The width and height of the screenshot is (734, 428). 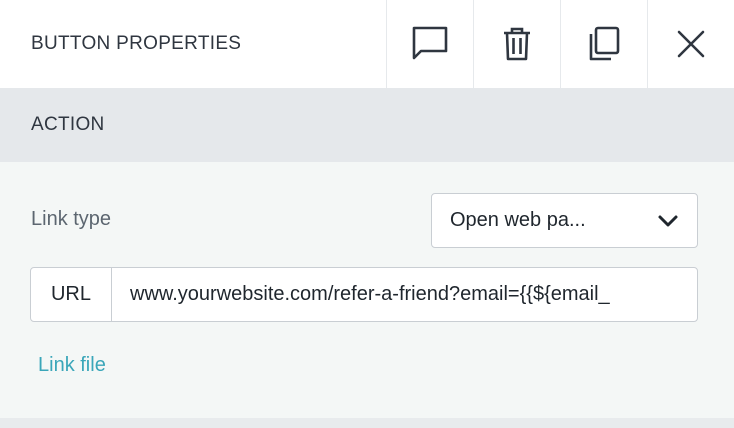 I want to click on duplicate-button, so click(x=603, y=44).